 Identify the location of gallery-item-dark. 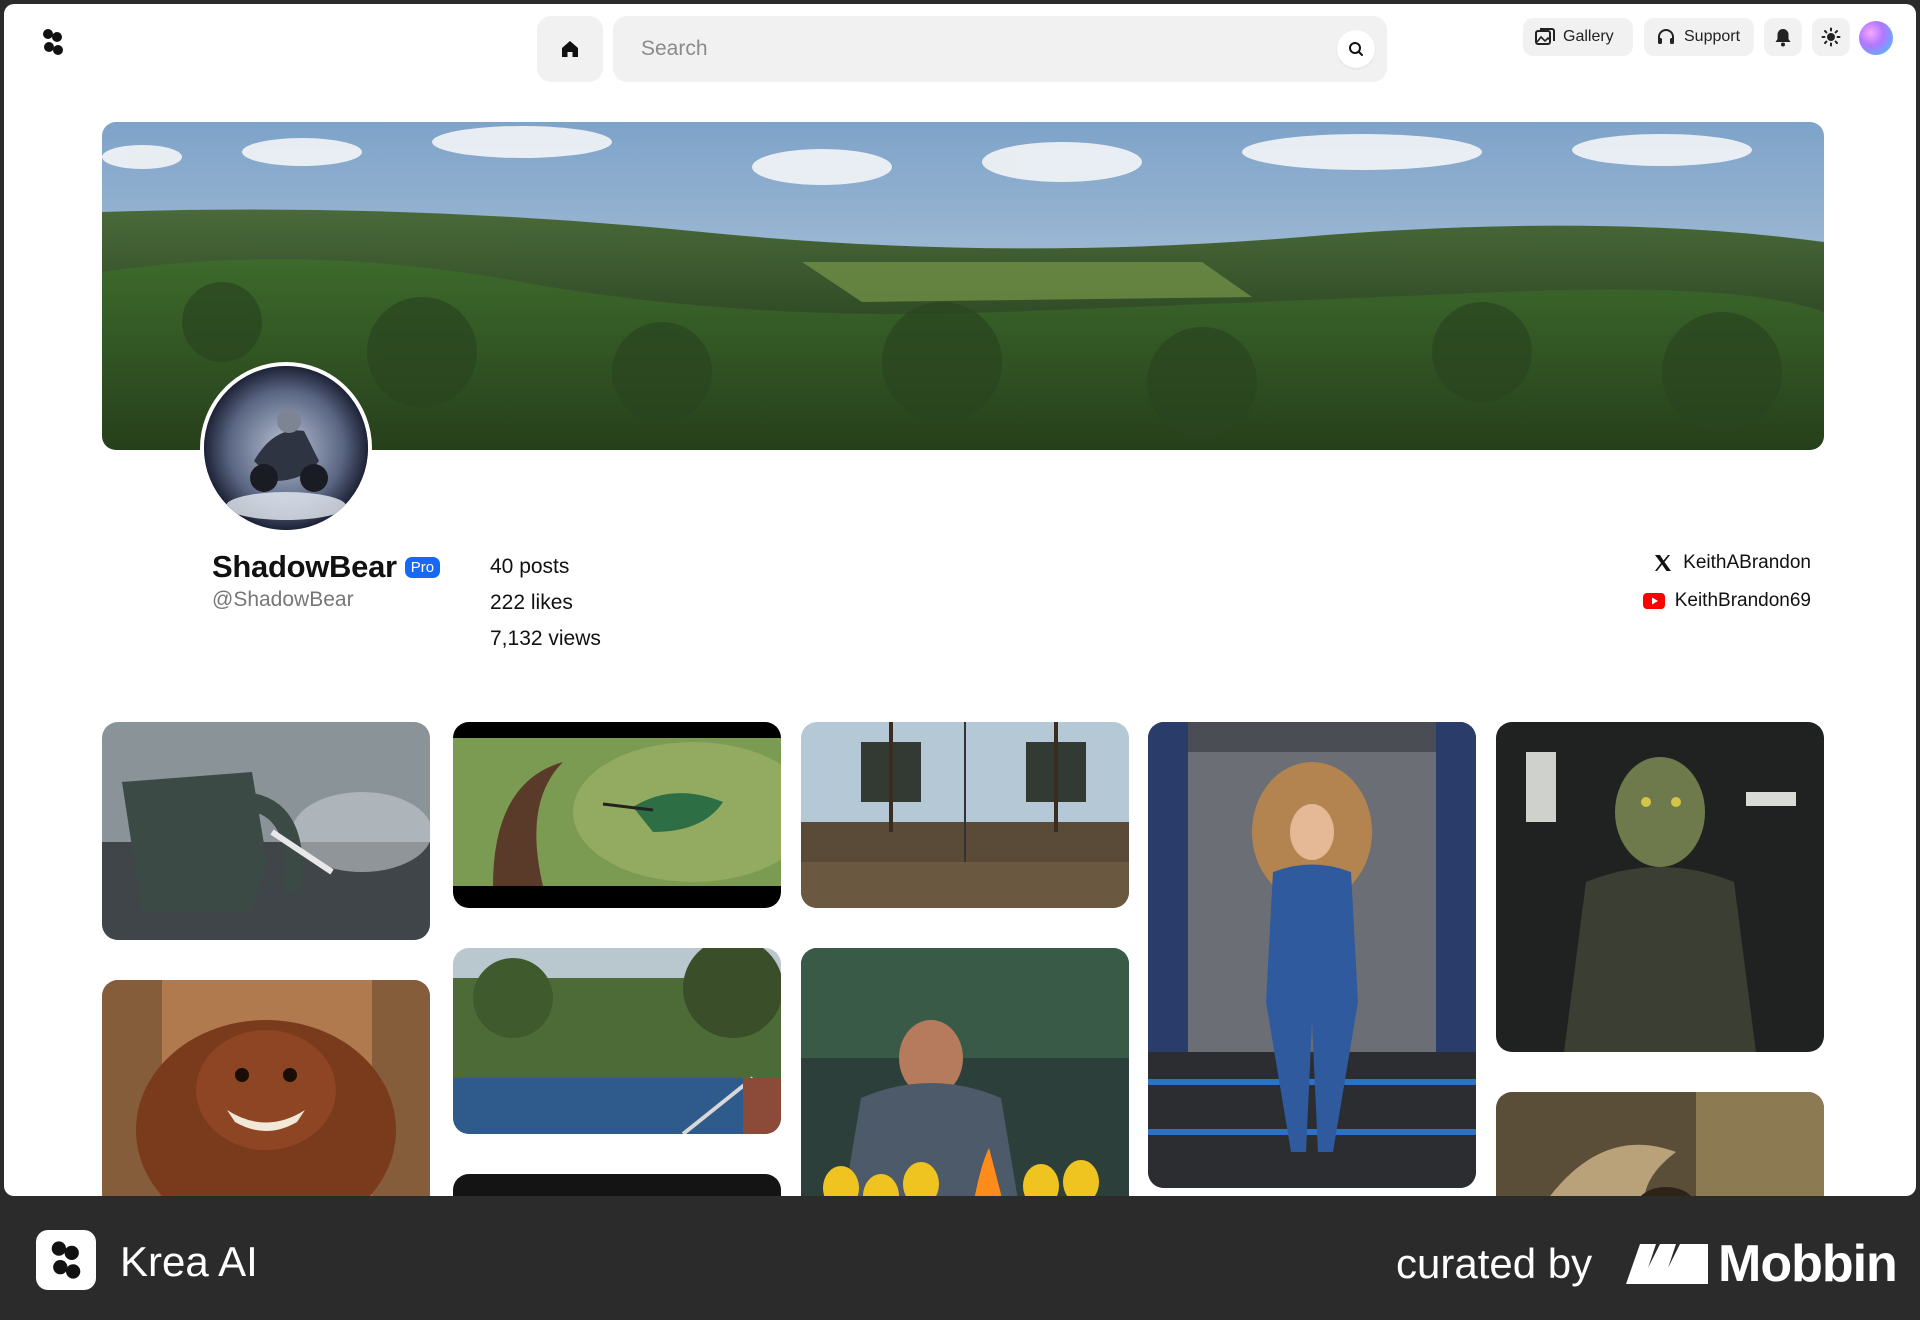
(617, 1185).